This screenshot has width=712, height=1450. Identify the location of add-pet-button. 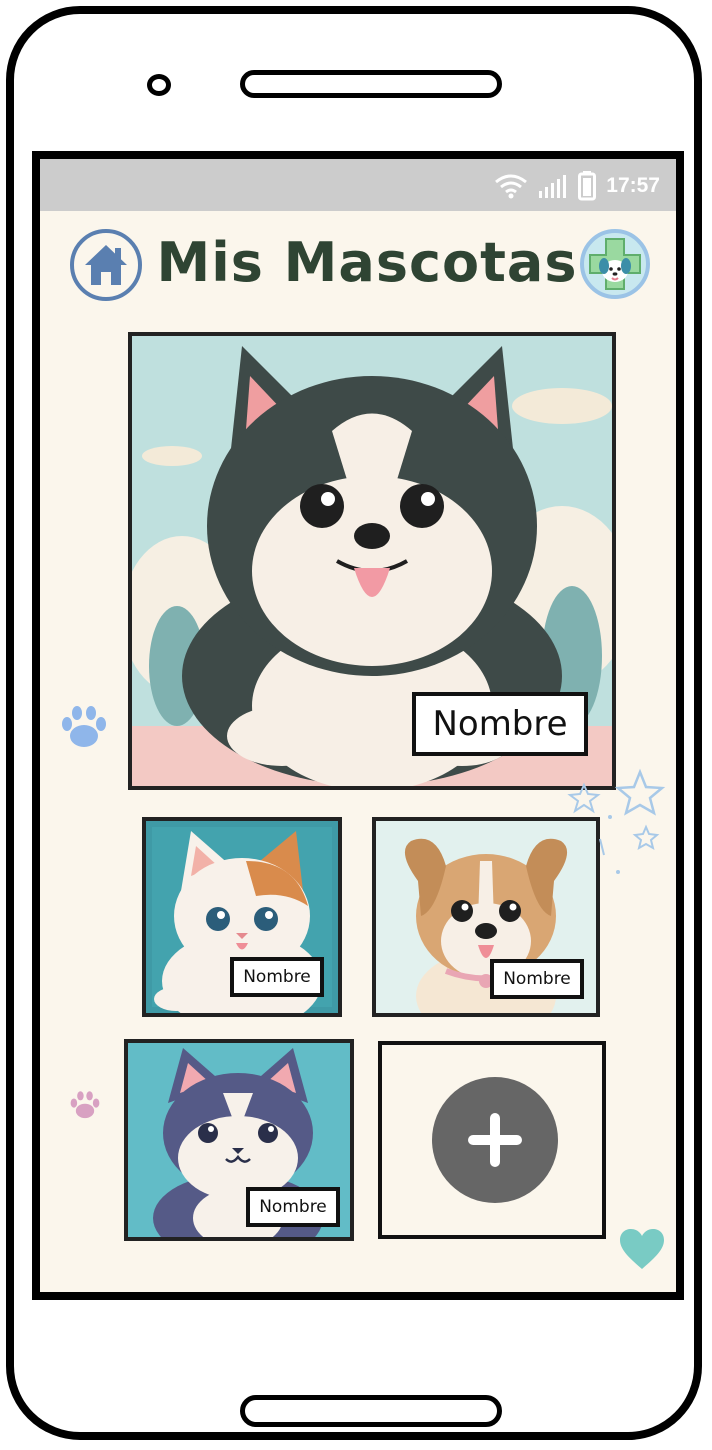
(492, 1140).